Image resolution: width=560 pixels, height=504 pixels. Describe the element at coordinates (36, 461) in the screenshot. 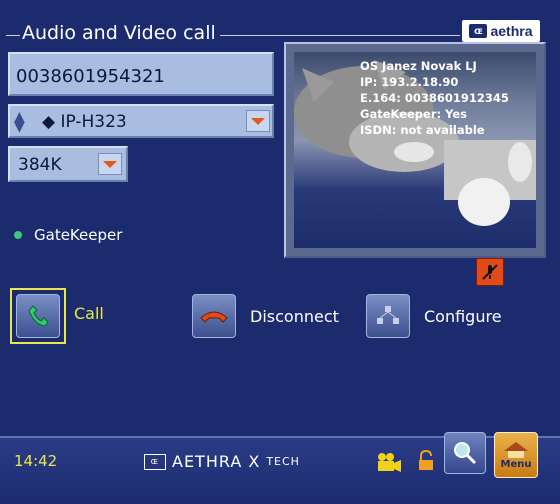

I see `clock: 14:42` at that location.